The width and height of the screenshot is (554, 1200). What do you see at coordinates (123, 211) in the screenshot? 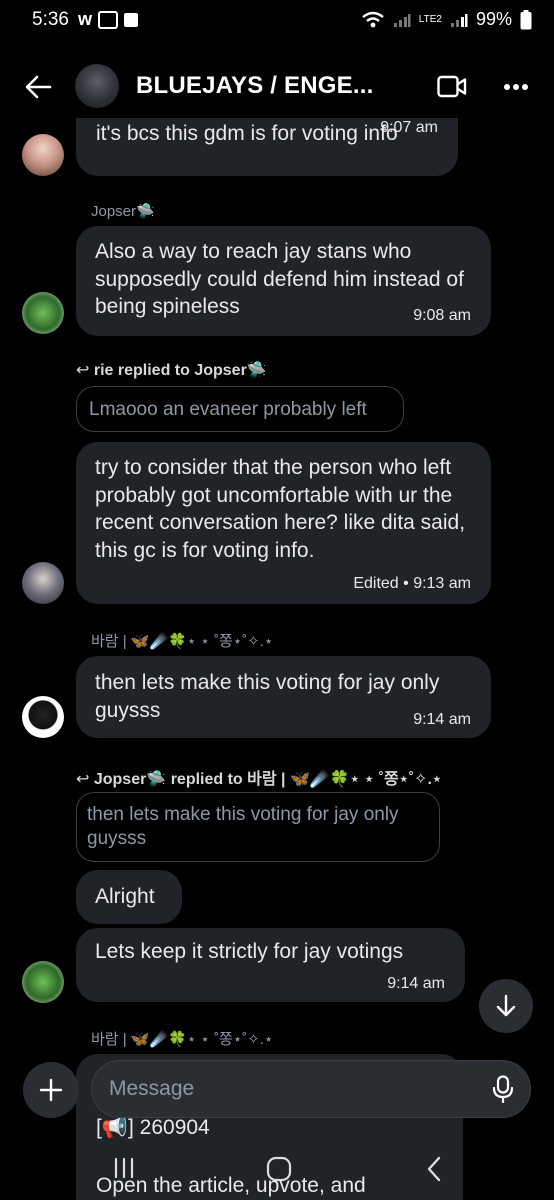
I see `sender-name: Jopser🛸` at bounding box center [123, 211].